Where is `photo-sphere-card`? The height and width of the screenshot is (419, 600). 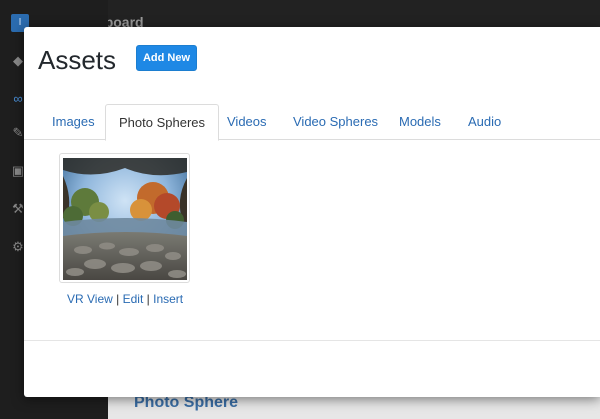
photo-sphere-card is located at coordinates (124, 218).